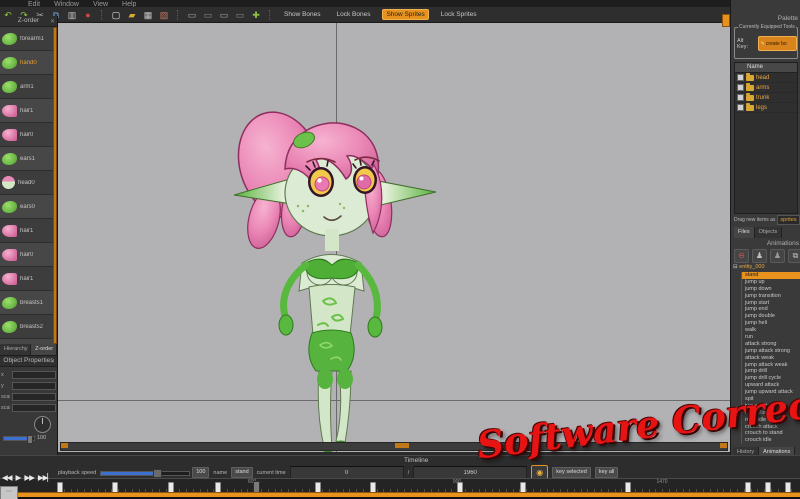 This screenshot has width=800, height=499. I want to click on new-animation-icon: ♟, so click(759, 256).